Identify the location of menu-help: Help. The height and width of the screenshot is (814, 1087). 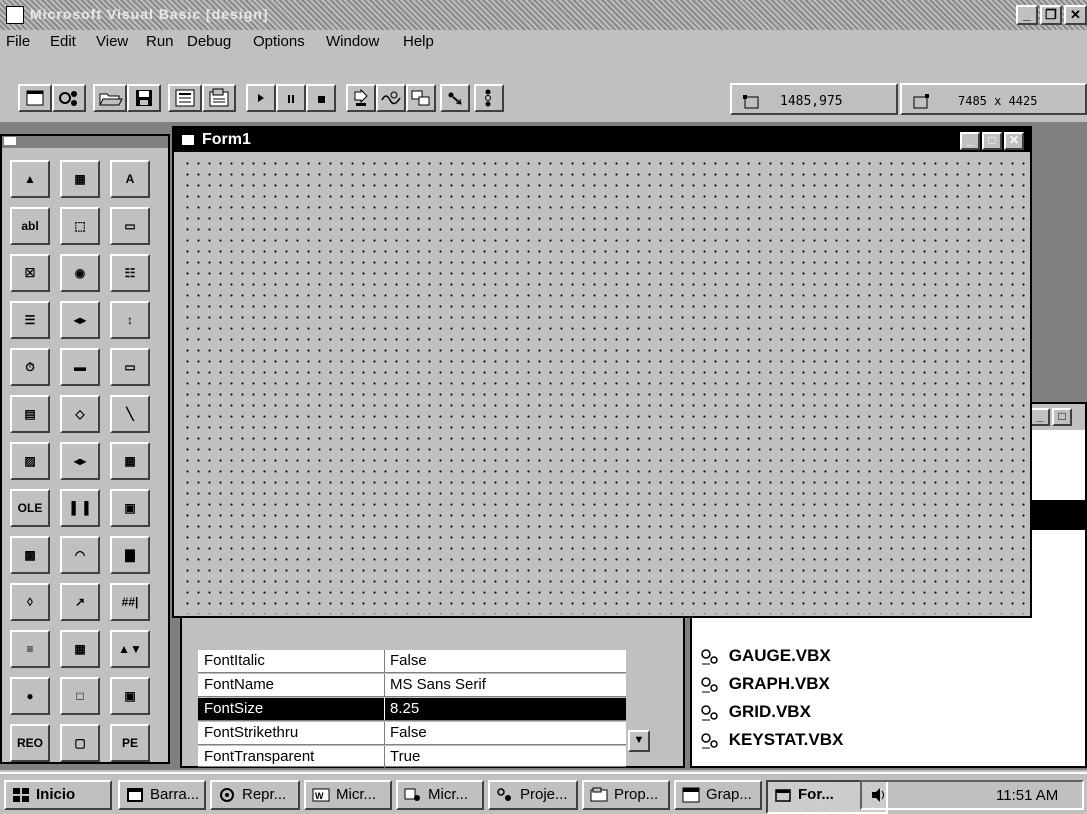
(418, 41).